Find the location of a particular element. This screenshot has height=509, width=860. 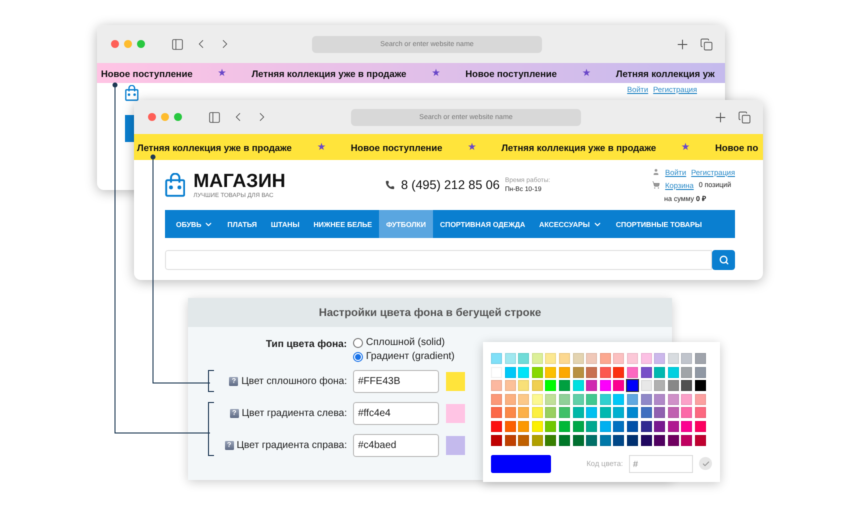

color-field: #FFE43B is located at coordinates (396, 381).